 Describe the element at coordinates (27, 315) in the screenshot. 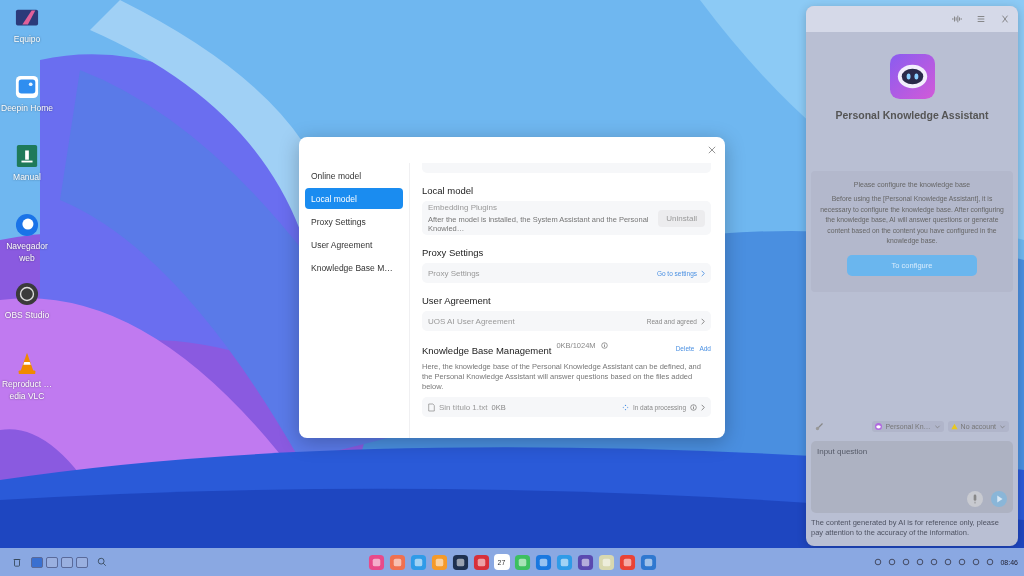

I see `desktop-icon-label: OBS Studio` at that location.